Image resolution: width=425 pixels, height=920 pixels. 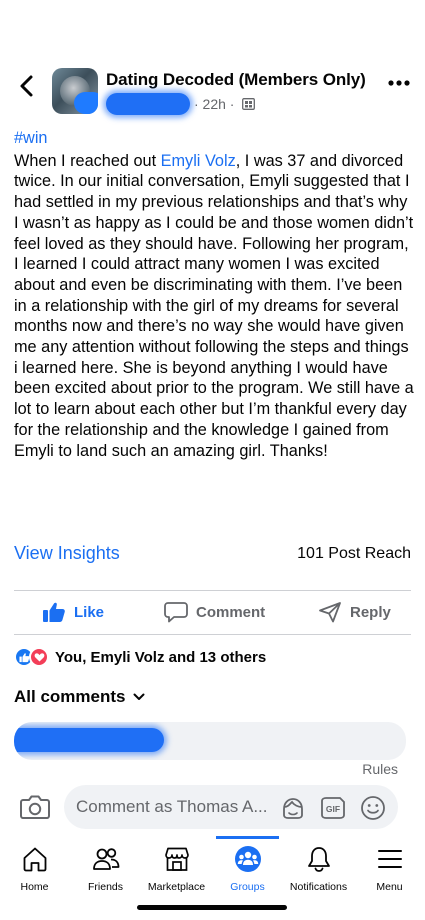 What do you see at coordinates (176, 612) in the screenshot?
I see `comment-bubble-icon` at bounding box center [176, 612].